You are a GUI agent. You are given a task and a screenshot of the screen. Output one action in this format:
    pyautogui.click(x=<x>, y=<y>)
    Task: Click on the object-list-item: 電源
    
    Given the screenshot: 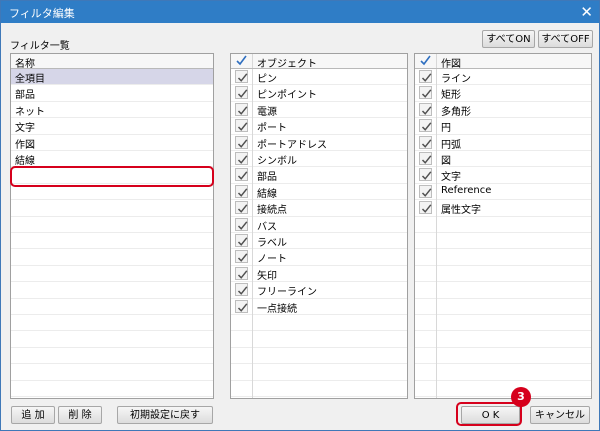 What is the action you would take?
    pyautogui.click(x=319, y=110)
    